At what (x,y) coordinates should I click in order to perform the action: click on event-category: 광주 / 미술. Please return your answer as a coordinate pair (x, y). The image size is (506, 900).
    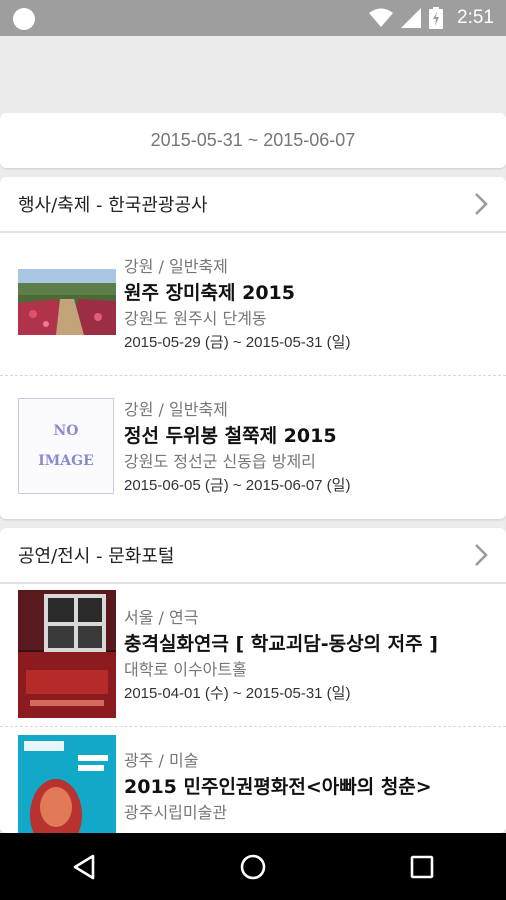
    Looking at the image, I should click on (161, 760).